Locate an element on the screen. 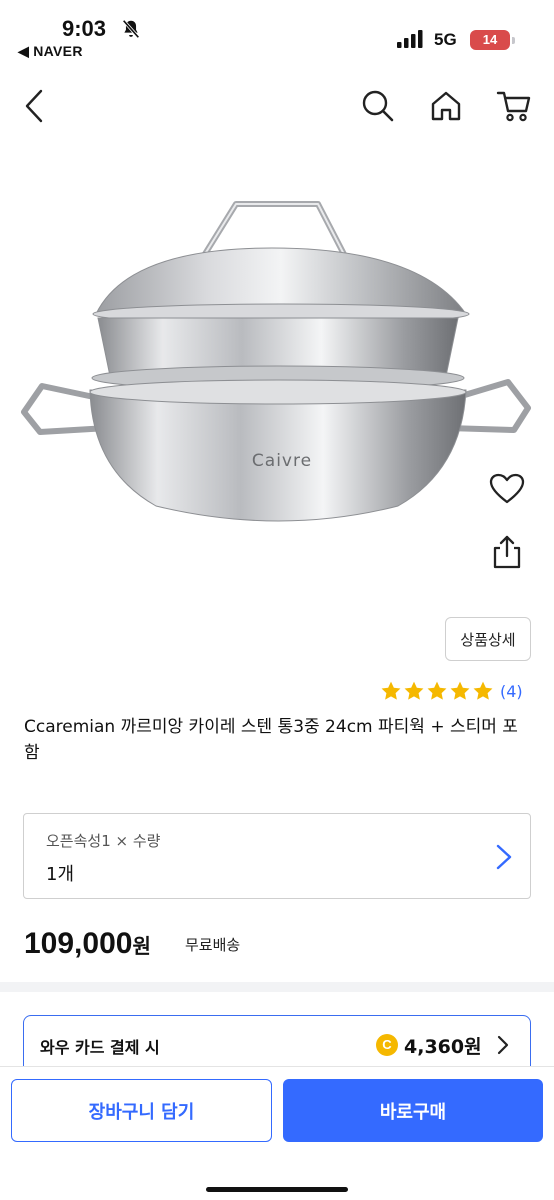 The width and height of the screenshot is (554, 1200). section-divider is located at coordinates (277, 987).